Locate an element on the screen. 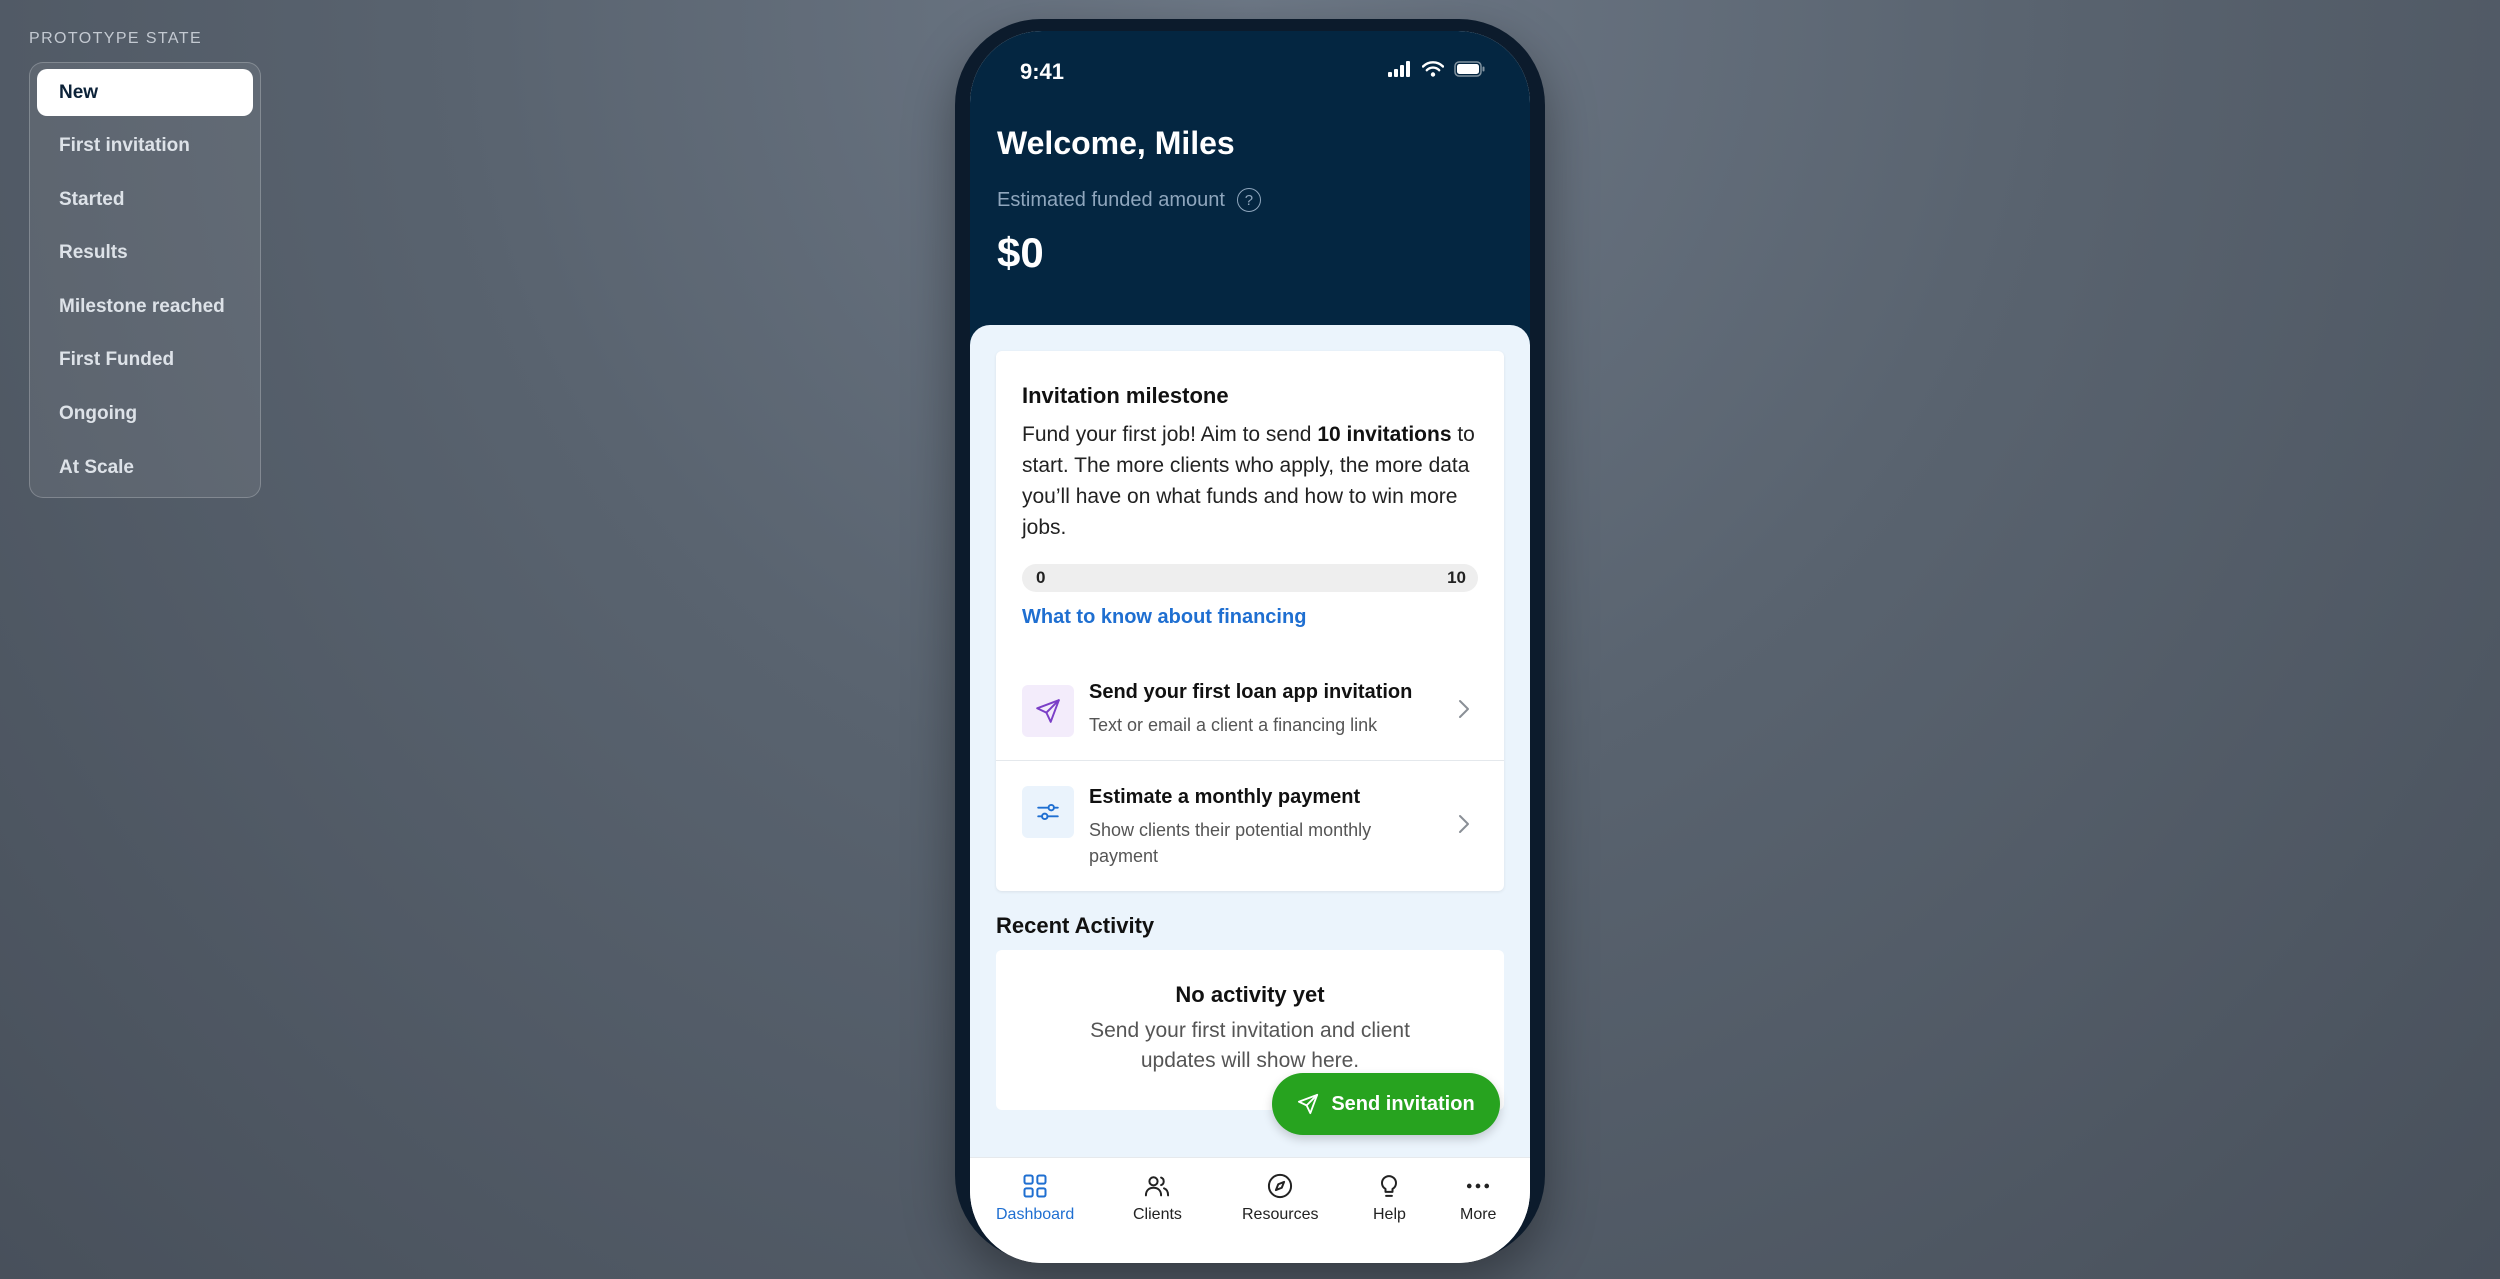 The height and width of the screenshot is (1279, 2500). nav-label: Help is located at coordinates (1389, 1214).